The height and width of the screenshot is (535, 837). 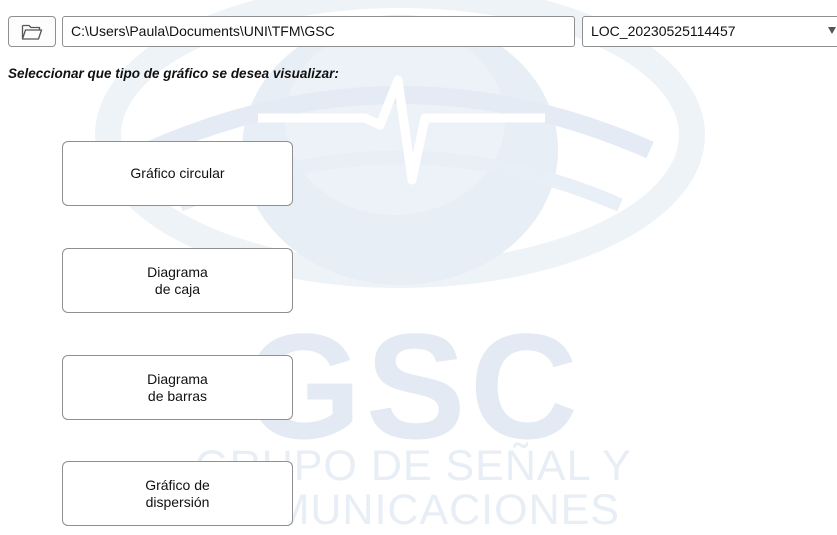 What do you see at coordinates (177, 288) in the screenshot?
I see `button-label-line: de caja` at bounding box center [177, 288].